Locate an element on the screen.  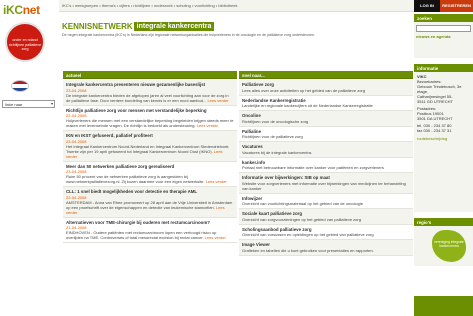
route-link: routebeschrijving is located at coordinates (443, 138).